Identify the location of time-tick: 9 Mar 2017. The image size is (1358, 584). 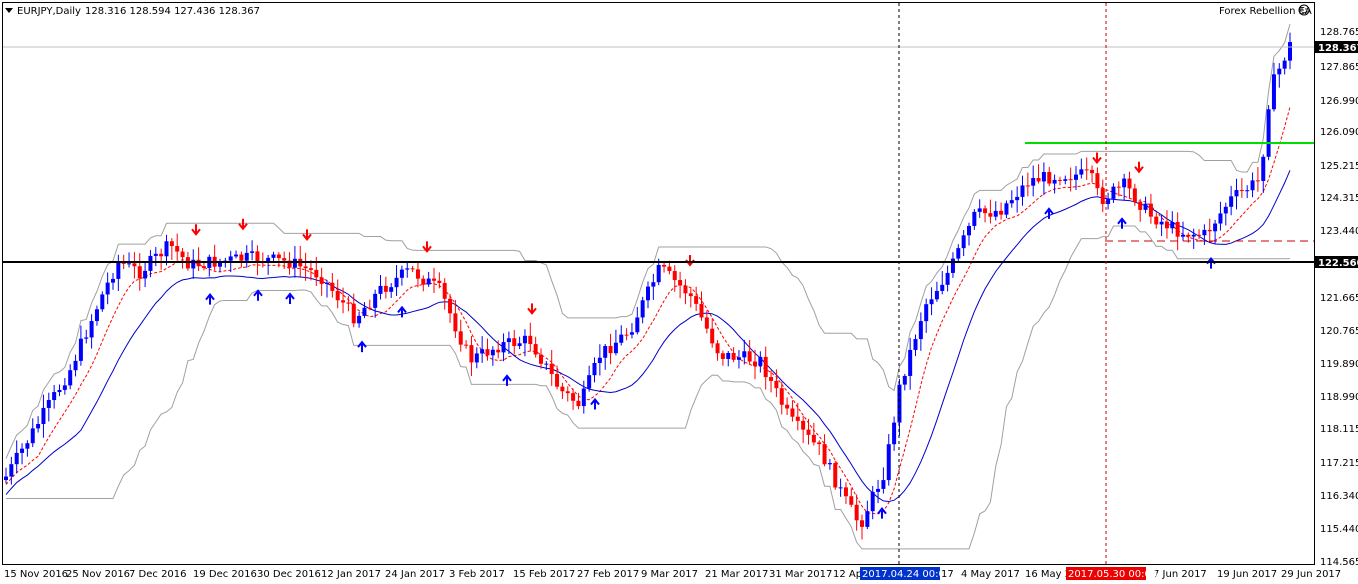
(669, 574).